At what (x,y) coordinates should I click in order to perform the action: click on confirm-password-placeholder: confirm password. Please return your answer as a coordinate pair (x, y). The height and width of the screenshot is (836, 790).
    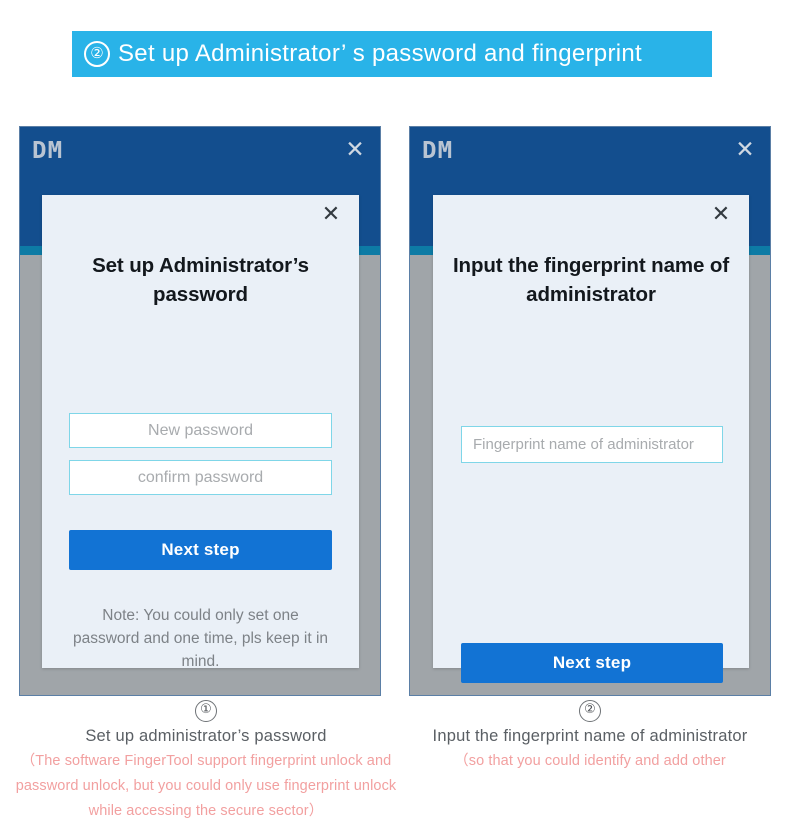
    Looking at the image, I should click on (200, 477).